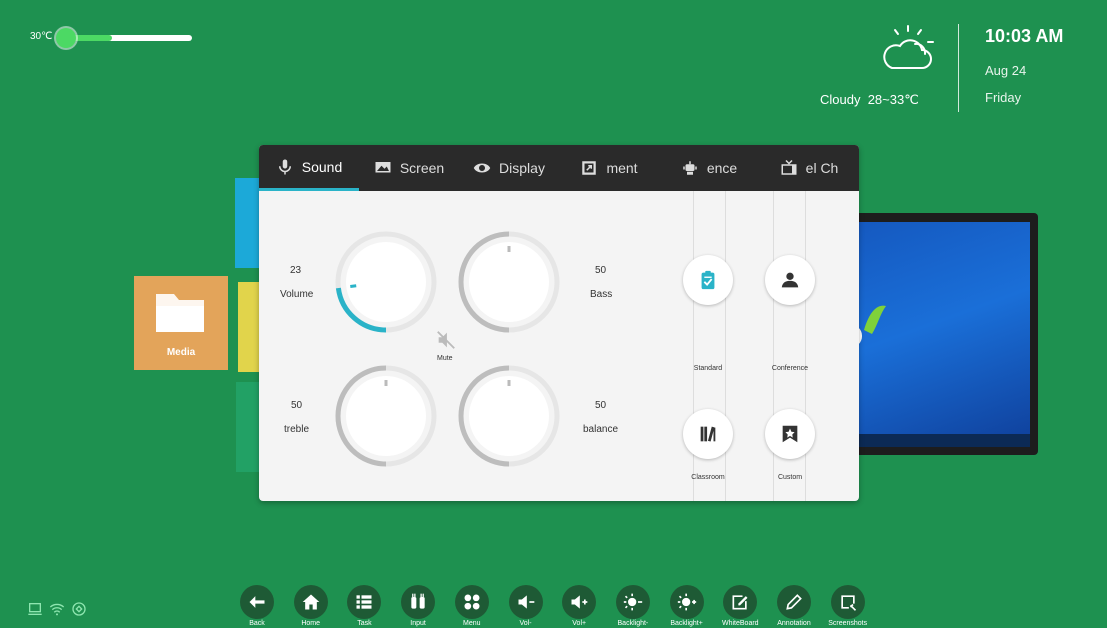  I want to click on backlight-down-icon, so click(633, 602).